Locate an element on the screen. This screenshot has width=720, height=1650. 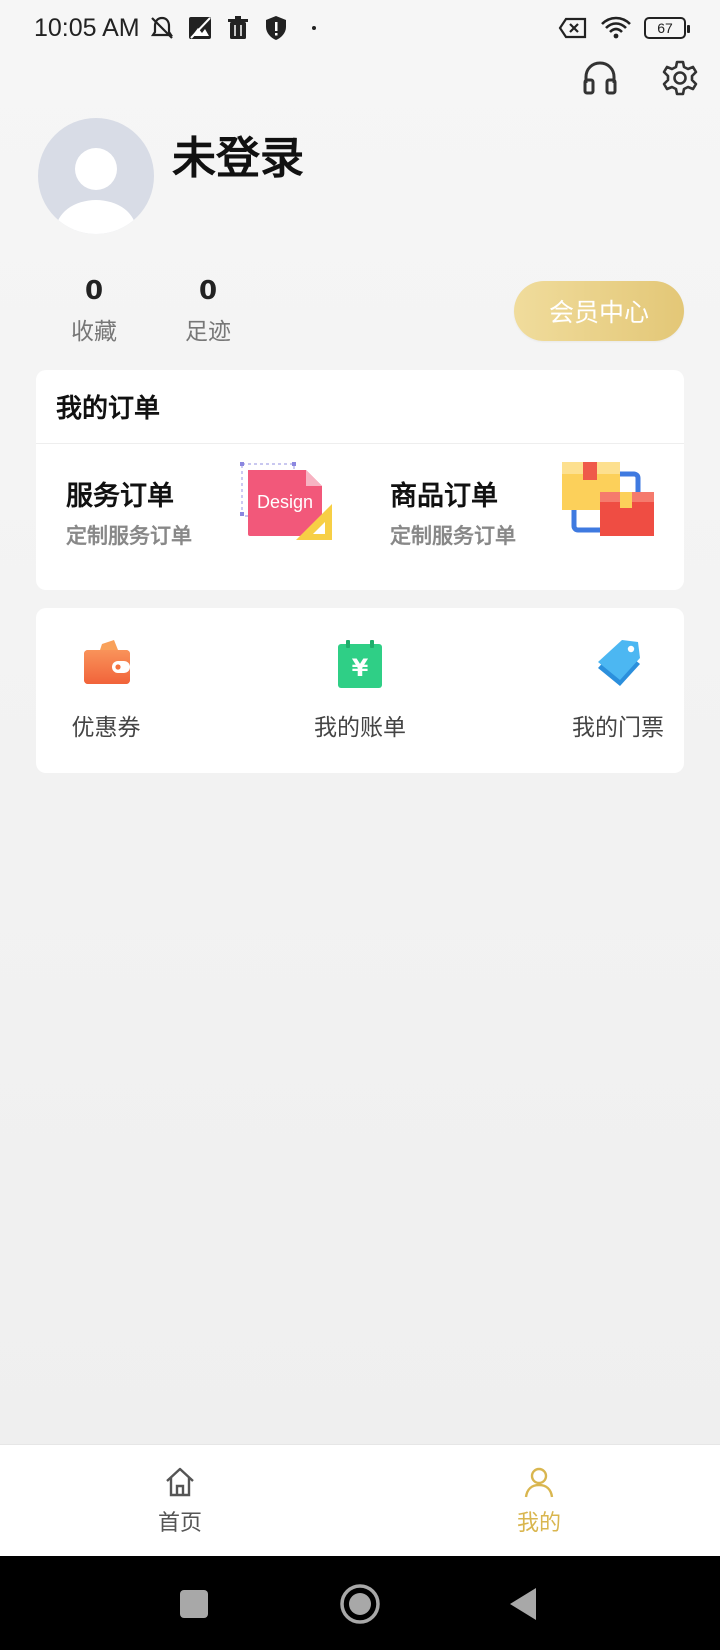
avatar-head is located at coordinates (96, 169).